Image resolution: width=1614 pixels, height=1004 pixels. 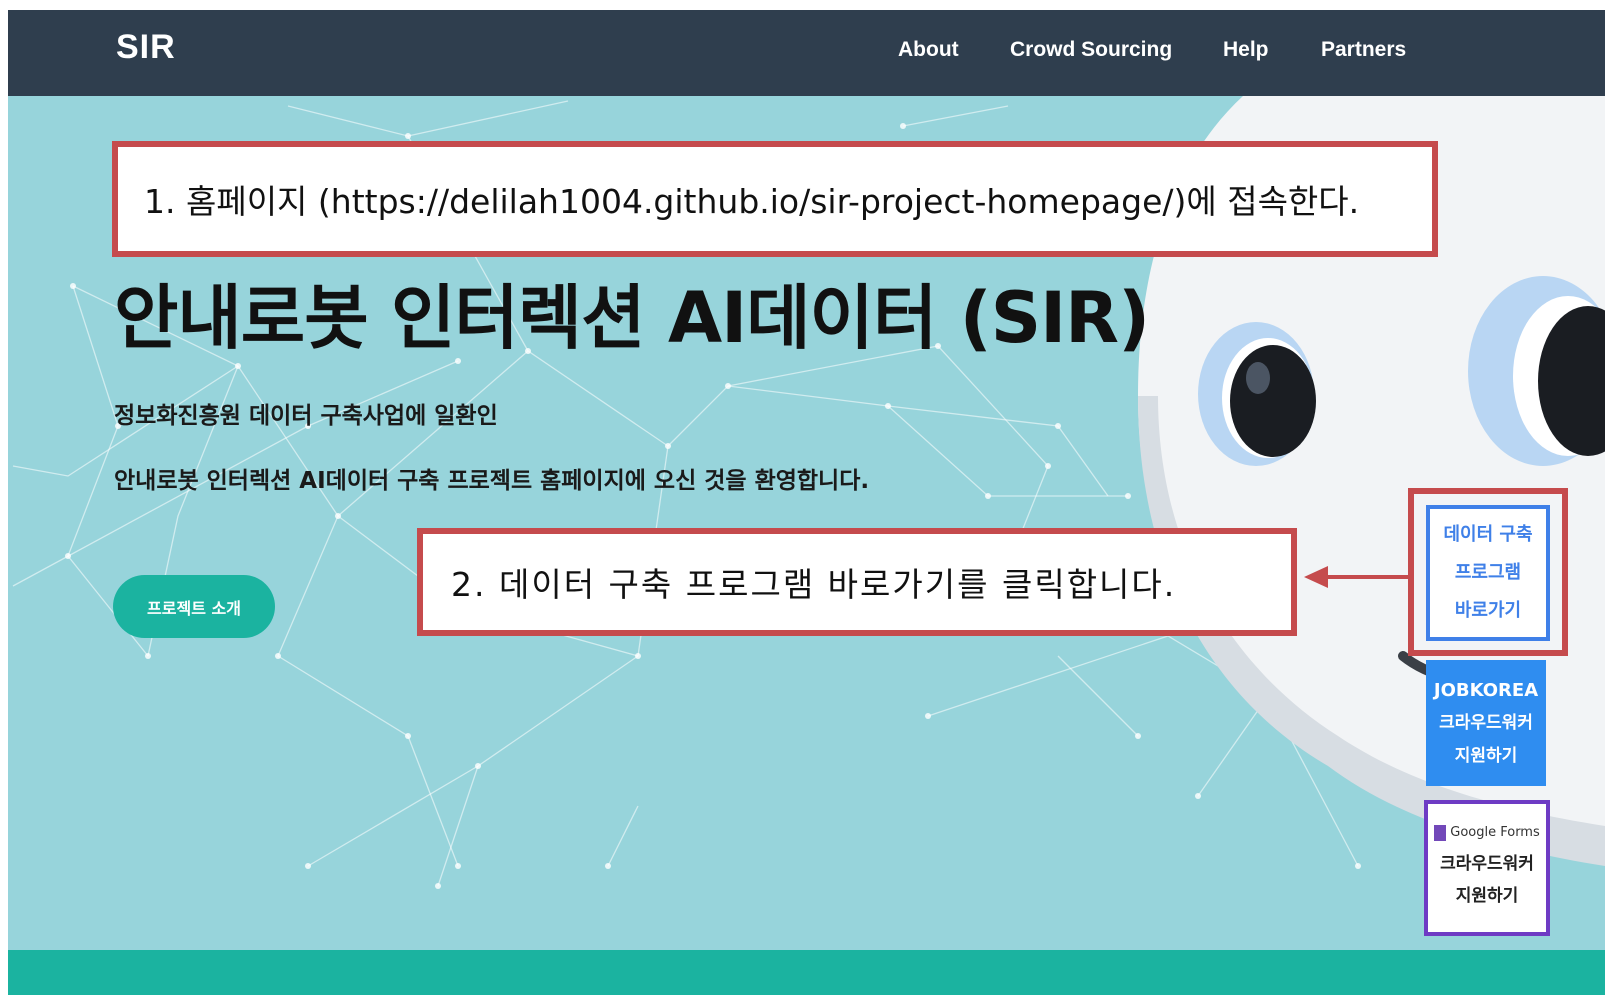 What do you see at coordinates (1487, 864) in the screenshot?
I see `google-forms-line-1: 크라우드워커` at bounding box center [1487, 864].